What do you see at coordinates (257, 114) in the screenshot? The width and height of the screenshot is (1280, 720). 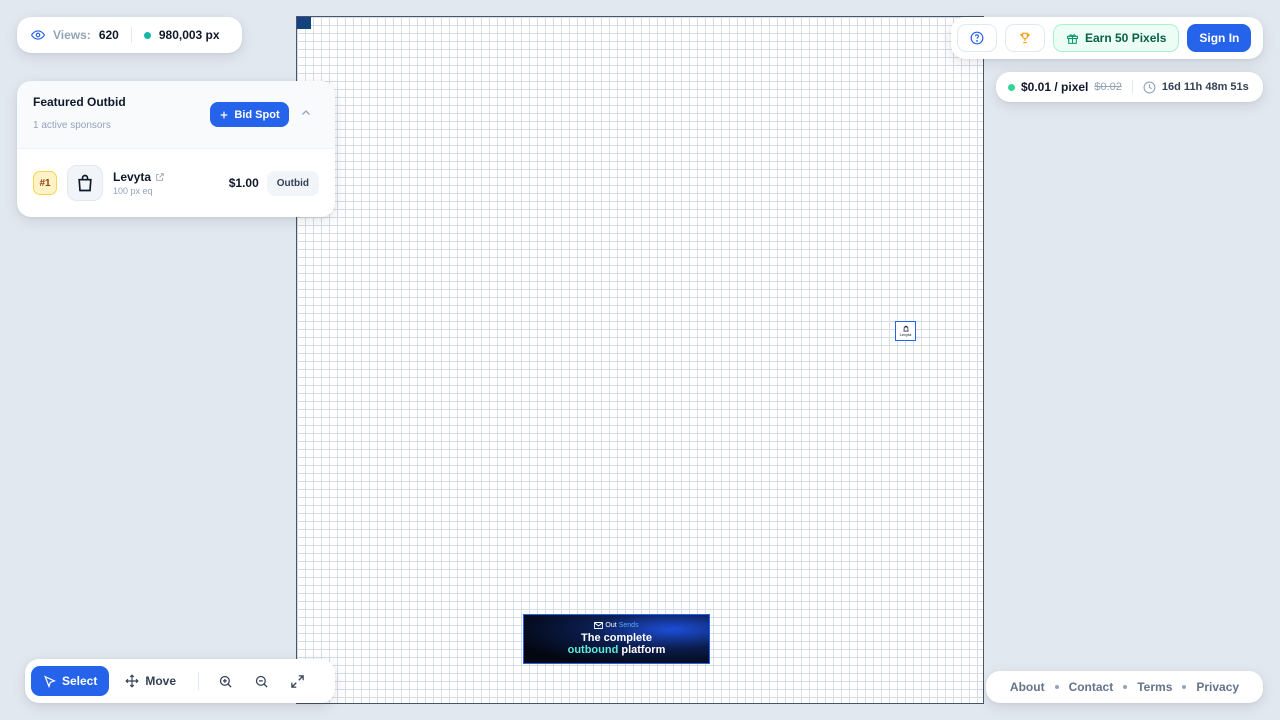 I see `bid-spot-label: Bid Spot` at bounding box center [257, 114].